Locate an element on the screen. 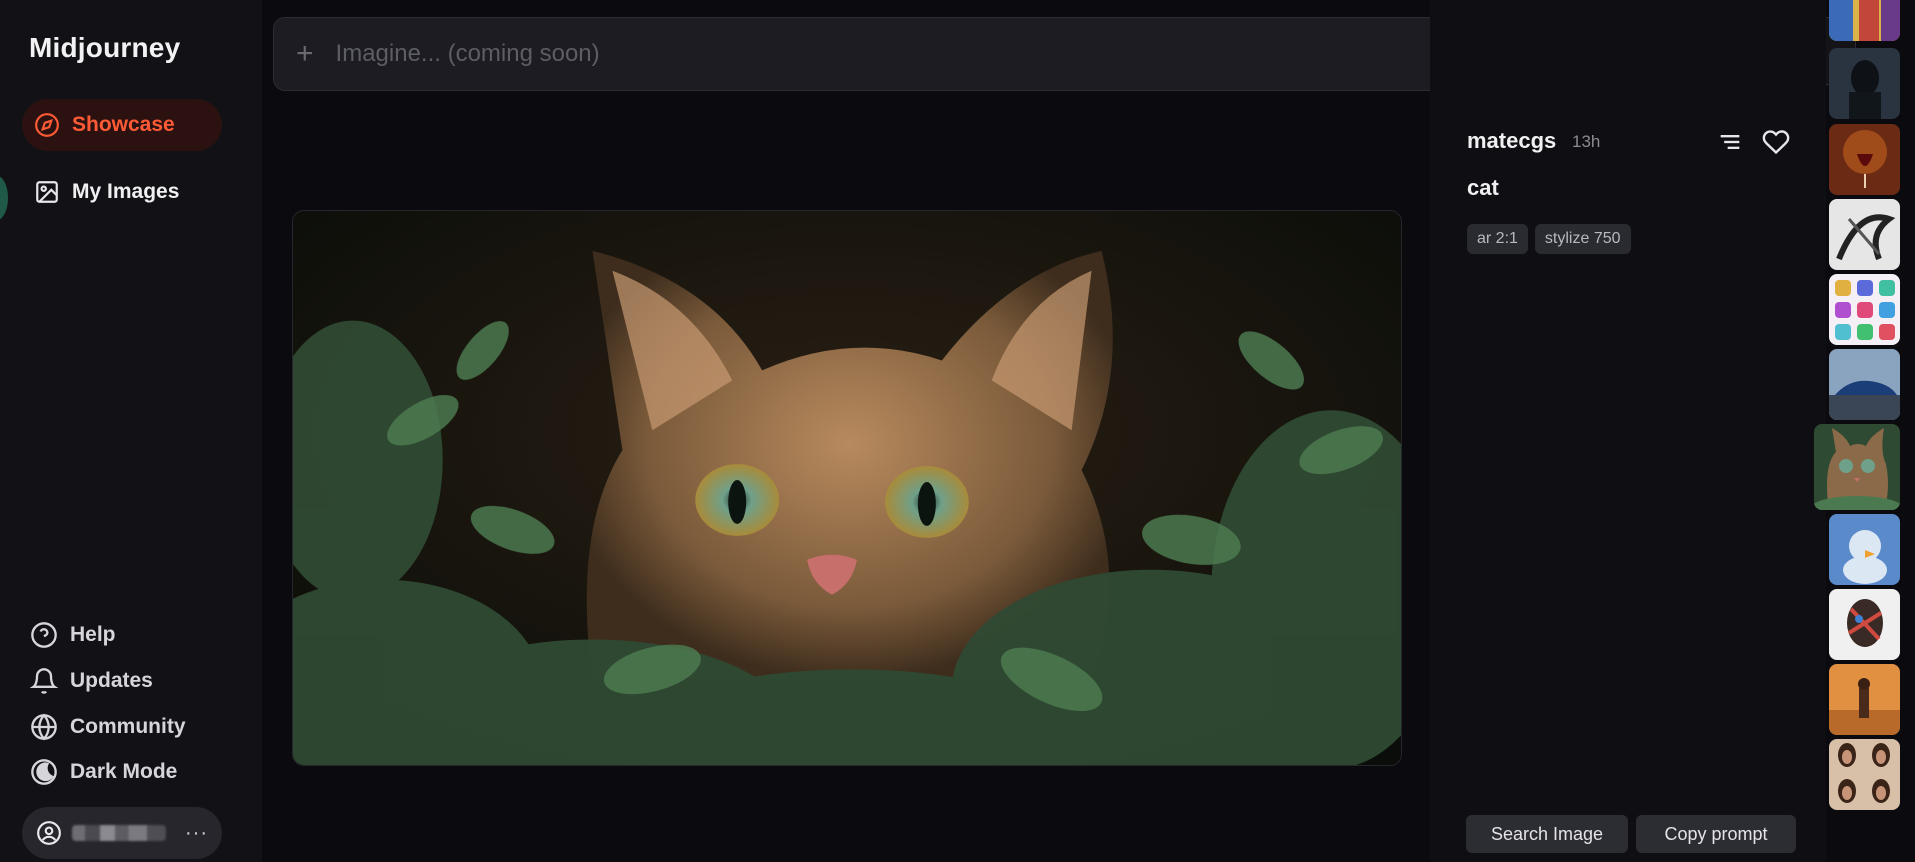 This screenshot has height=862, width=1915. prompt-text: cat is located at coordinates (1483, 187).